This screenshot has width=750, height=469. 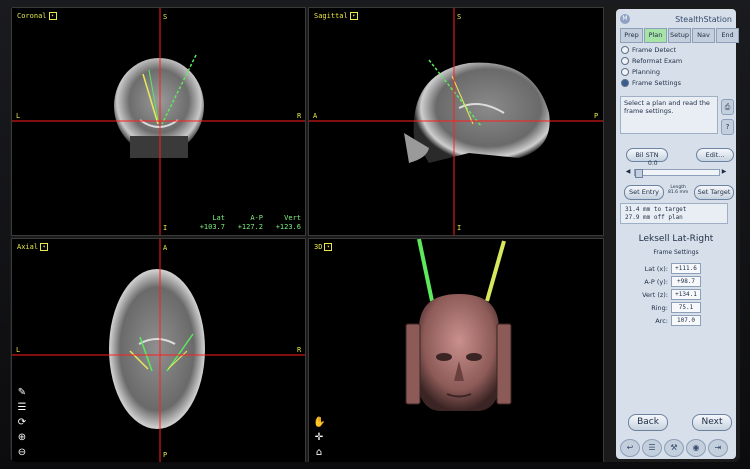 I want to click on sagittal-title: Sagittal ▾, so click(x=336, y=16).